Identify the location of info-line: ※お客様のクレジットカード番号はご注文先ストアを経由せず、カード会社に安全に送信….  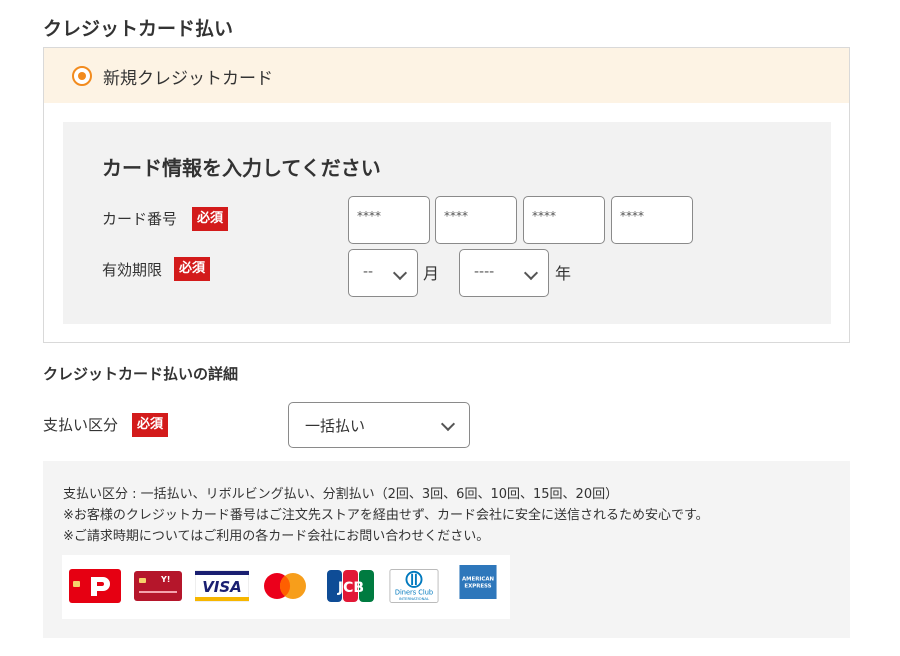
(386, 515).